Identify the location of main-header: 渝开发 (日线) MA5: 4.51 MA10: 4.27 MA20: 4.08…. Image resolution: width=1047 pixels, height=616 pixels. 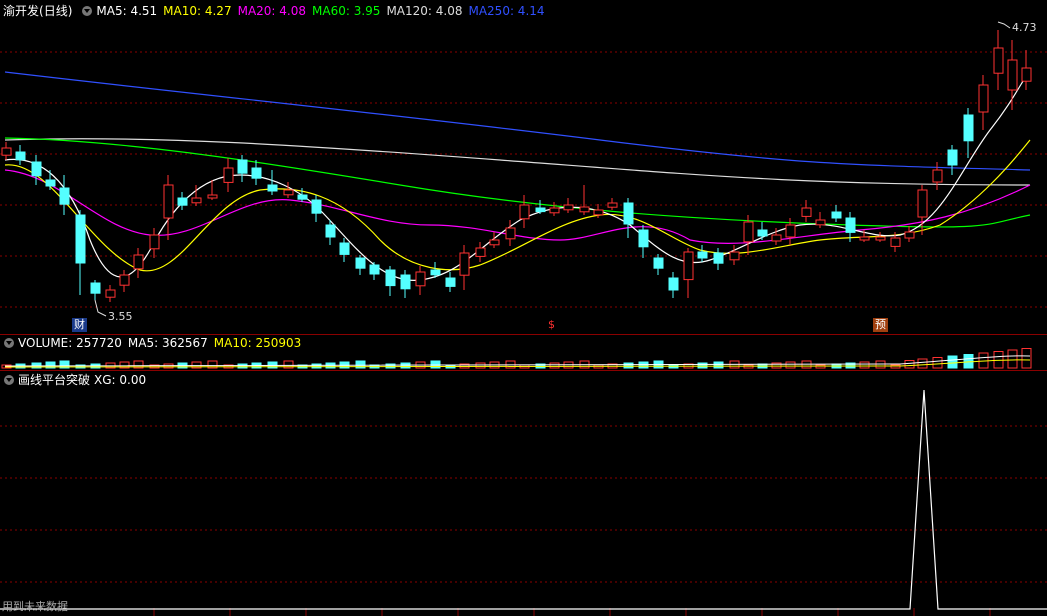
(275, 11).